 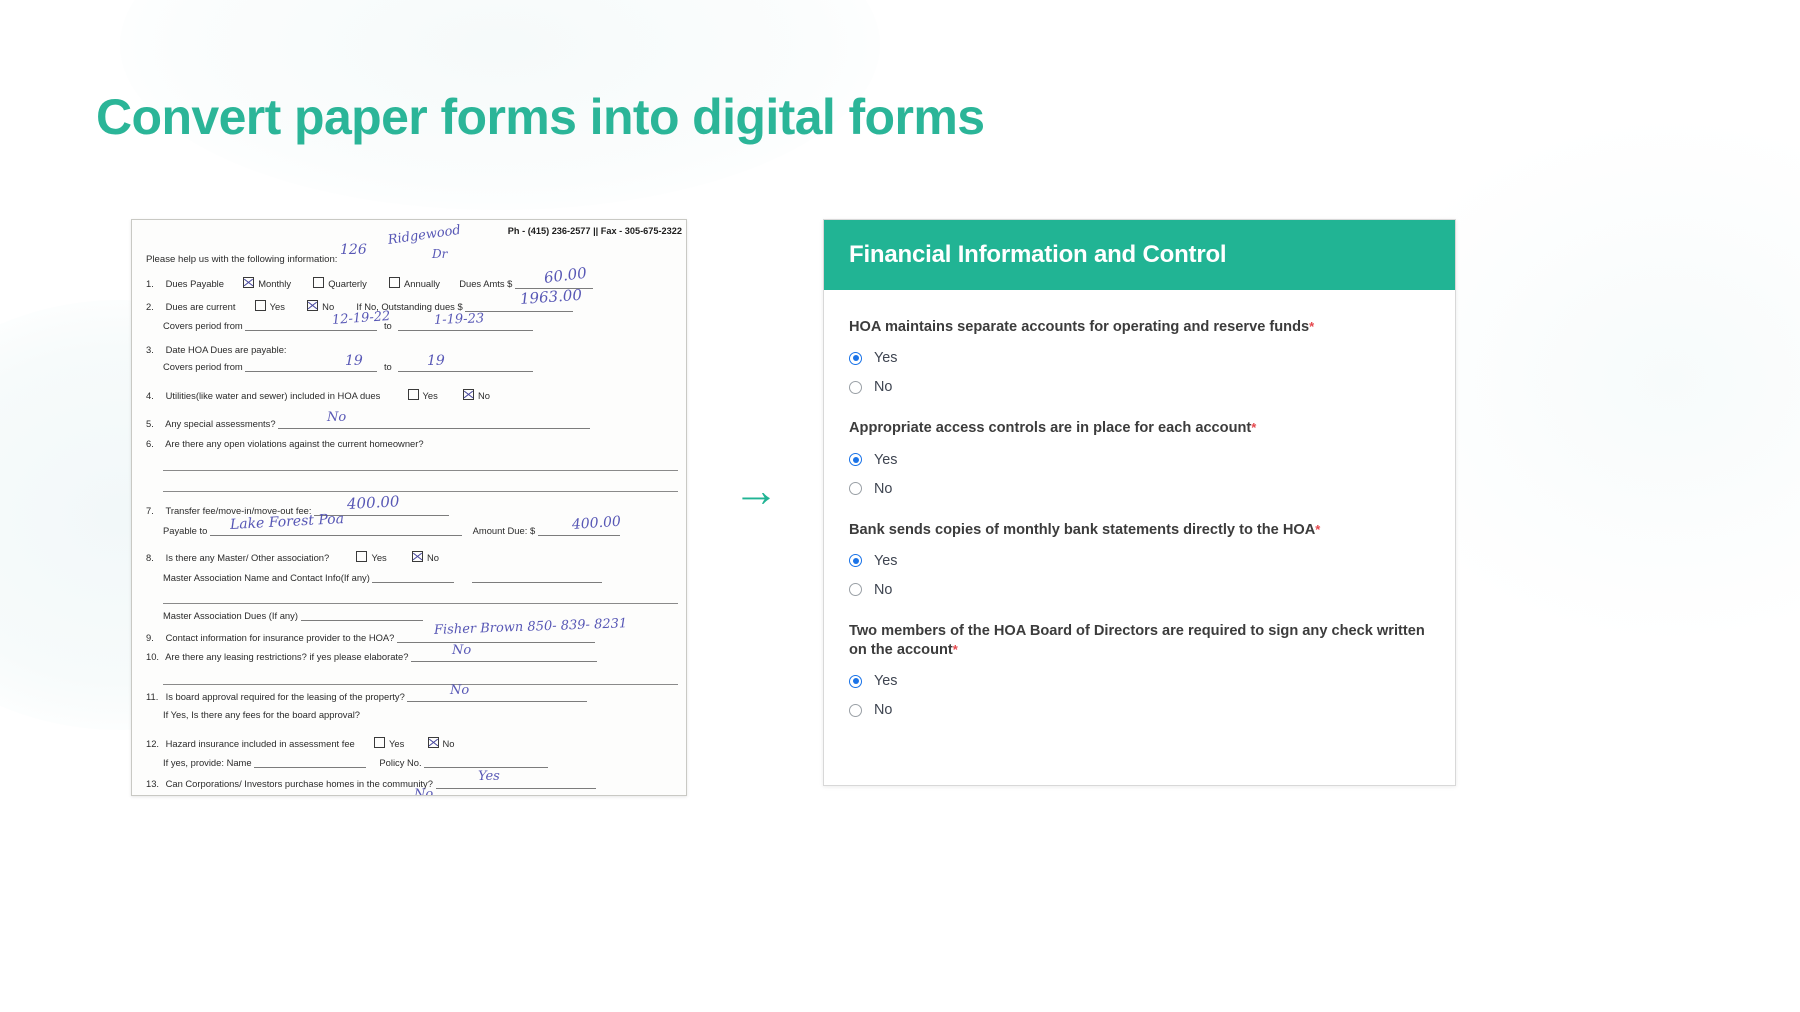 I want to click on paper-item-8-rule-a, so click(x=413, y=577).